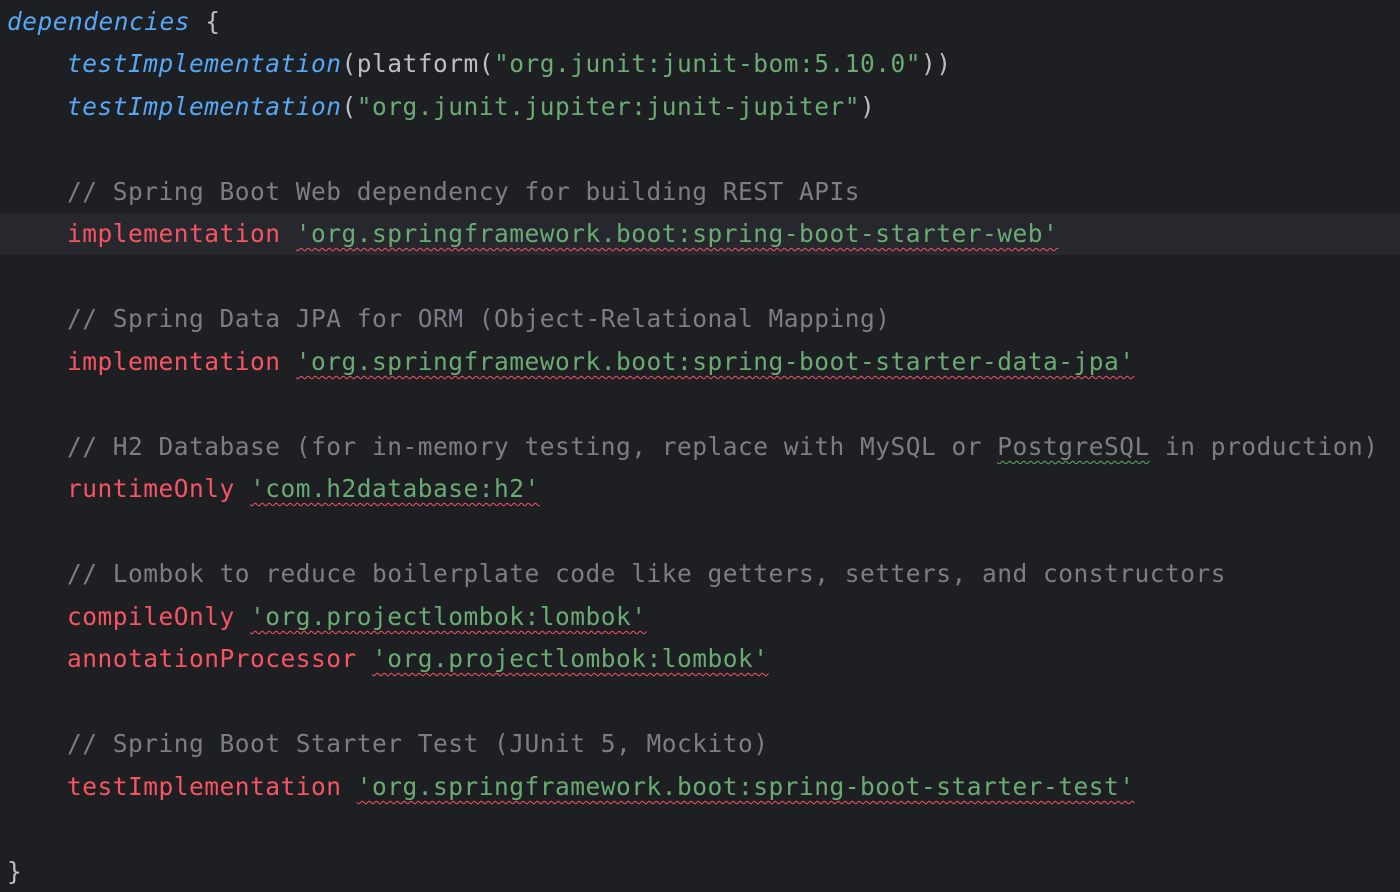 This screenshot has width=1400, height=892. What do you see at coordinates (700, 22) in the screenshot?
I see `code-line-dependencies-open: dependencies {` at bounding box center [700, 22].